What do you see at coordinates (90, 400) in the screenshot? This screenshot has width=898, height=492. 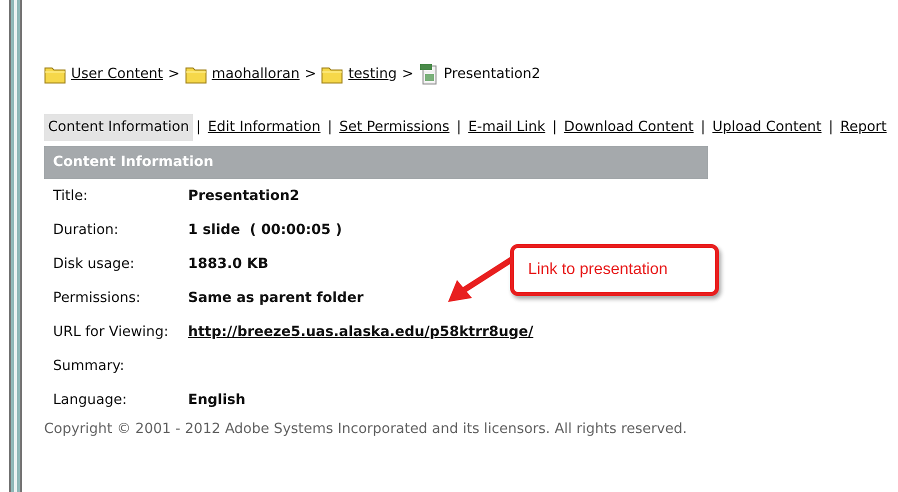 I see `field-label: Language:` at bounding box center [90, 400].